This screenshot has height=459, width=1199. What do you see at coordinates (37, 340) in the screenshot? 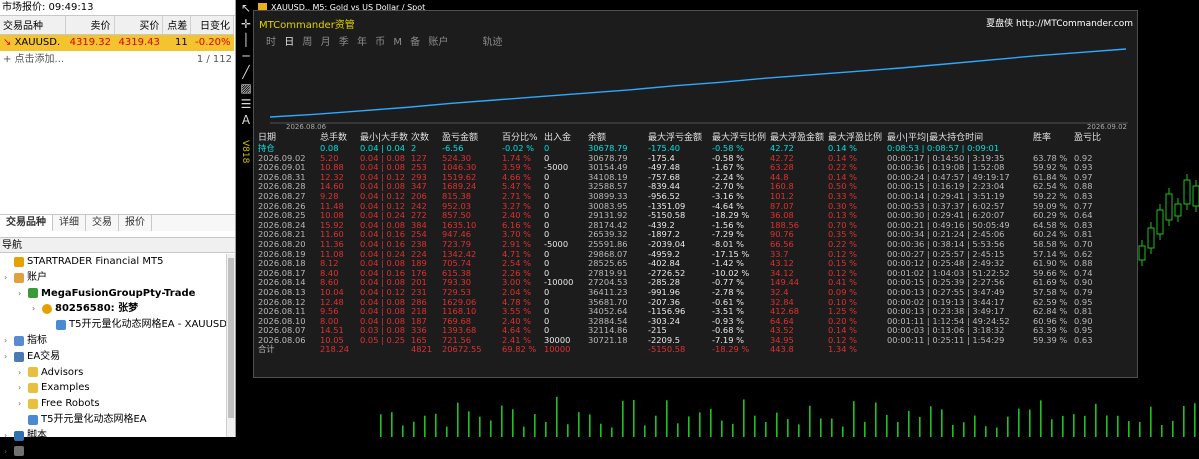
I see `nav-item-label: 指标` at bounding box center [37, 340].